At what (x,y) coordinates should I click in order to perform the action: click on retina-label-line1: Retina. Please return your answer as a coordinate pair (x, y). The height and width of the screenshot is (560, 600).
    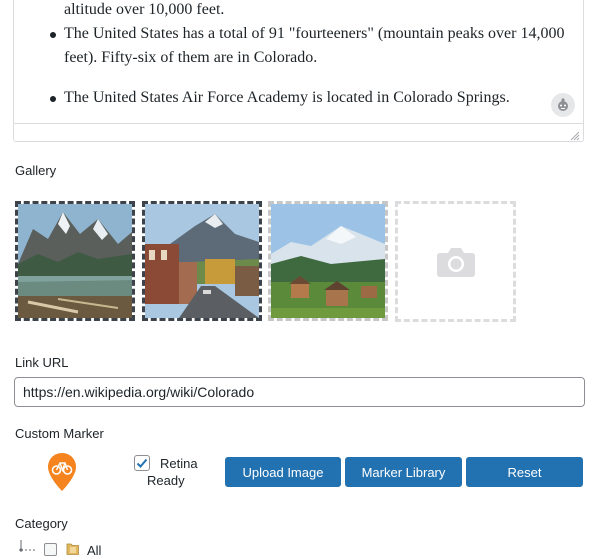
    Looking at the image, I should click on (179, 463).